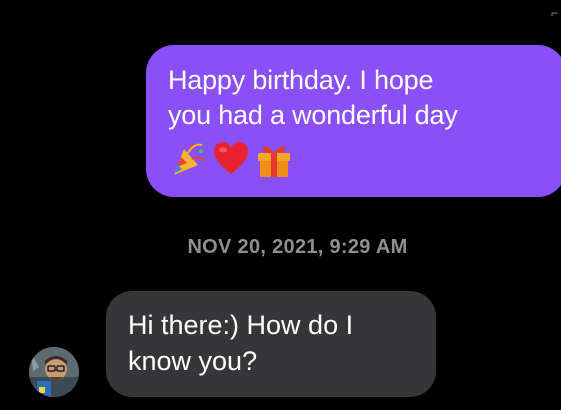  What do you see at coordinates (274, 161) in the screenshot?
I see `wrapped-gift-emoji-icon` at bounding box center [274, 161].